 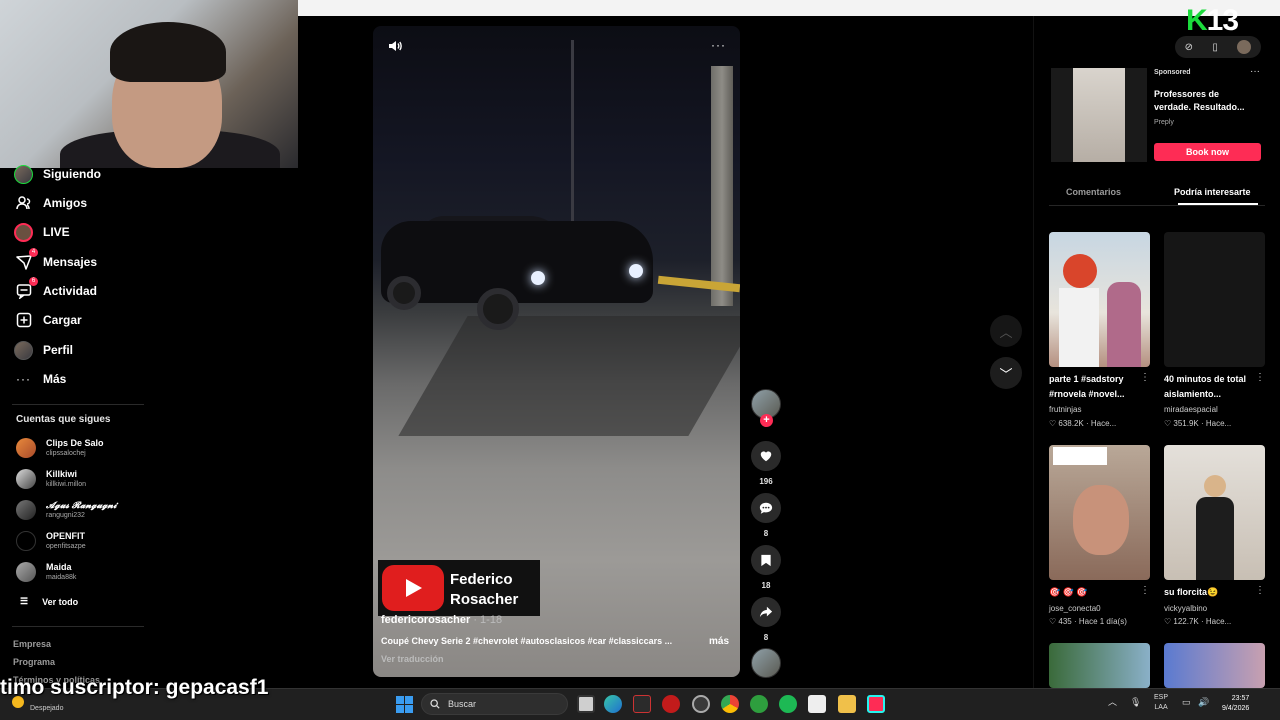 What do you see at coordinates (23, 174) in the screenshot?
I see `following-avatar-icon` at bounding box center [23, 174].